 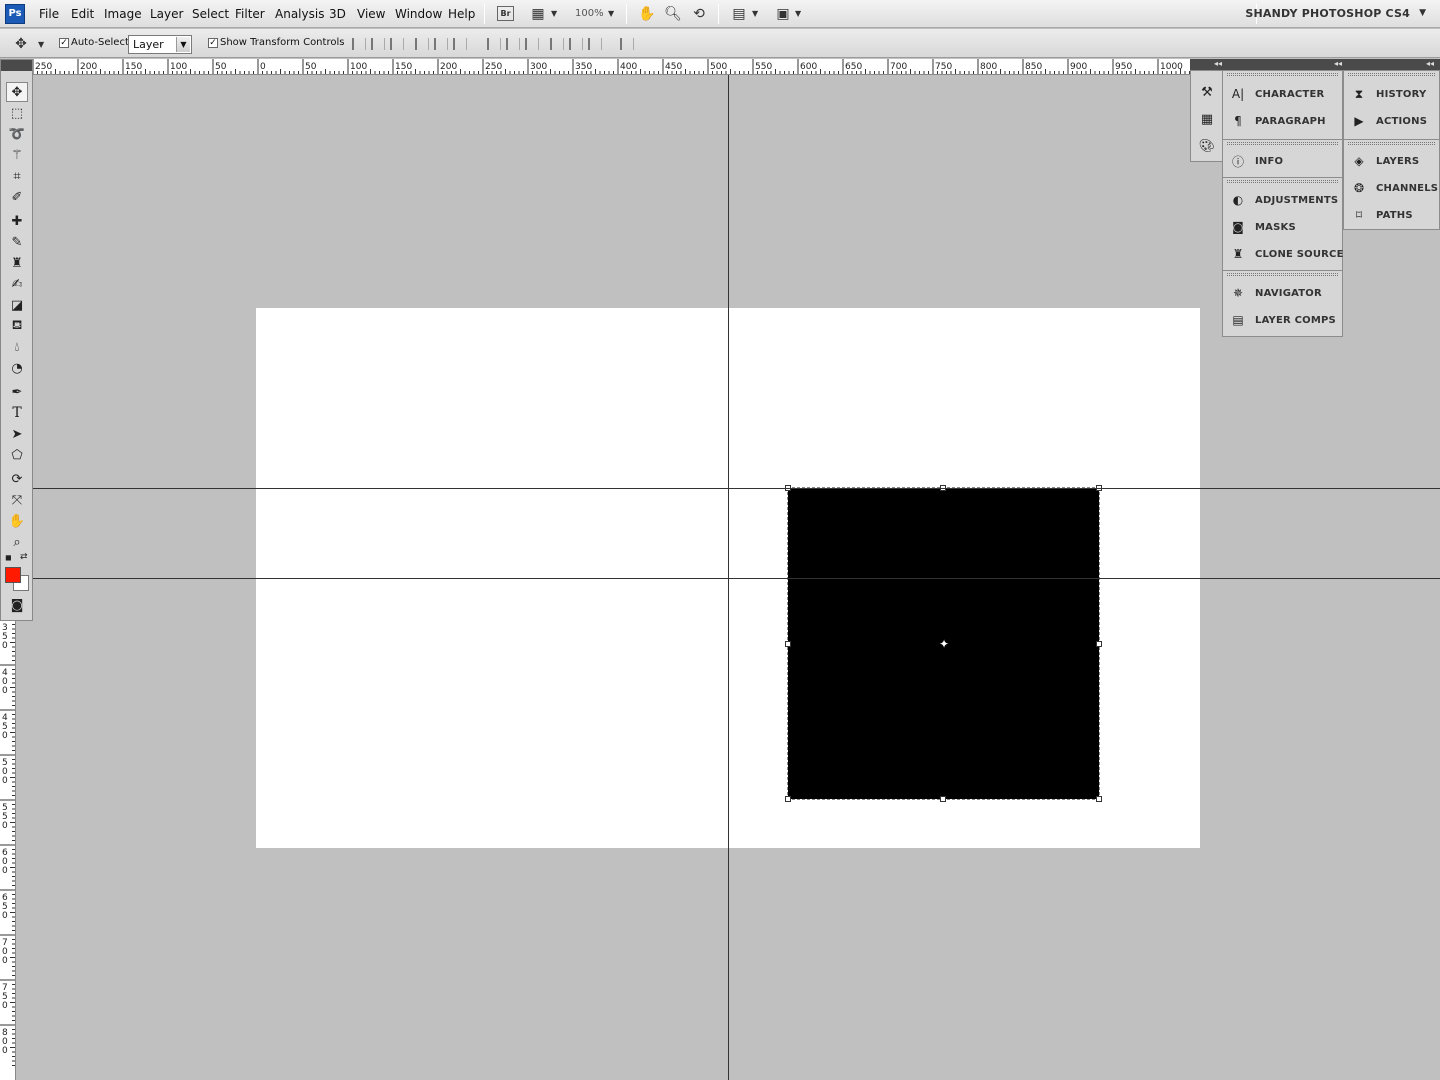 What do you see at coordinates (371, 14) in the screenshot?
I see `menu-view: View` at bounding box center [371, 14].